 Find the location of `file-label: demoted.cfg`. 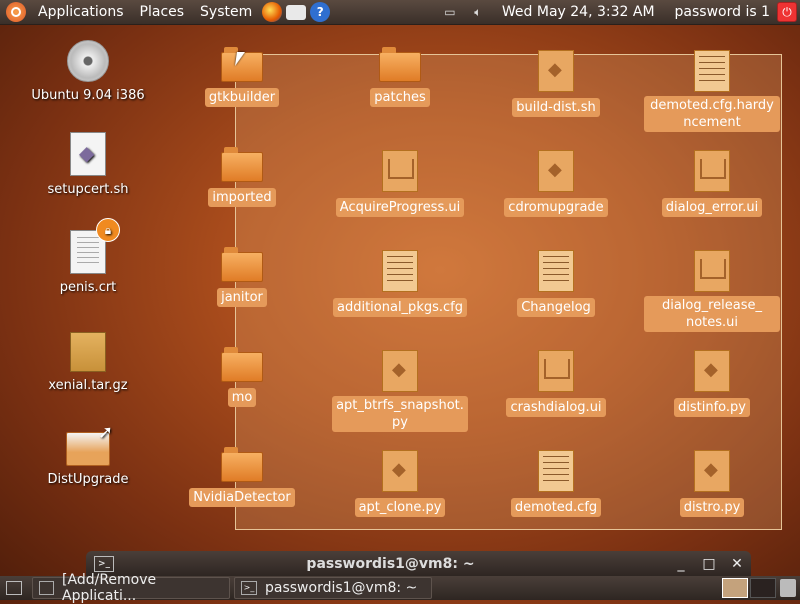

file-label: demoted.cfg is located at coordinates (556, 507).